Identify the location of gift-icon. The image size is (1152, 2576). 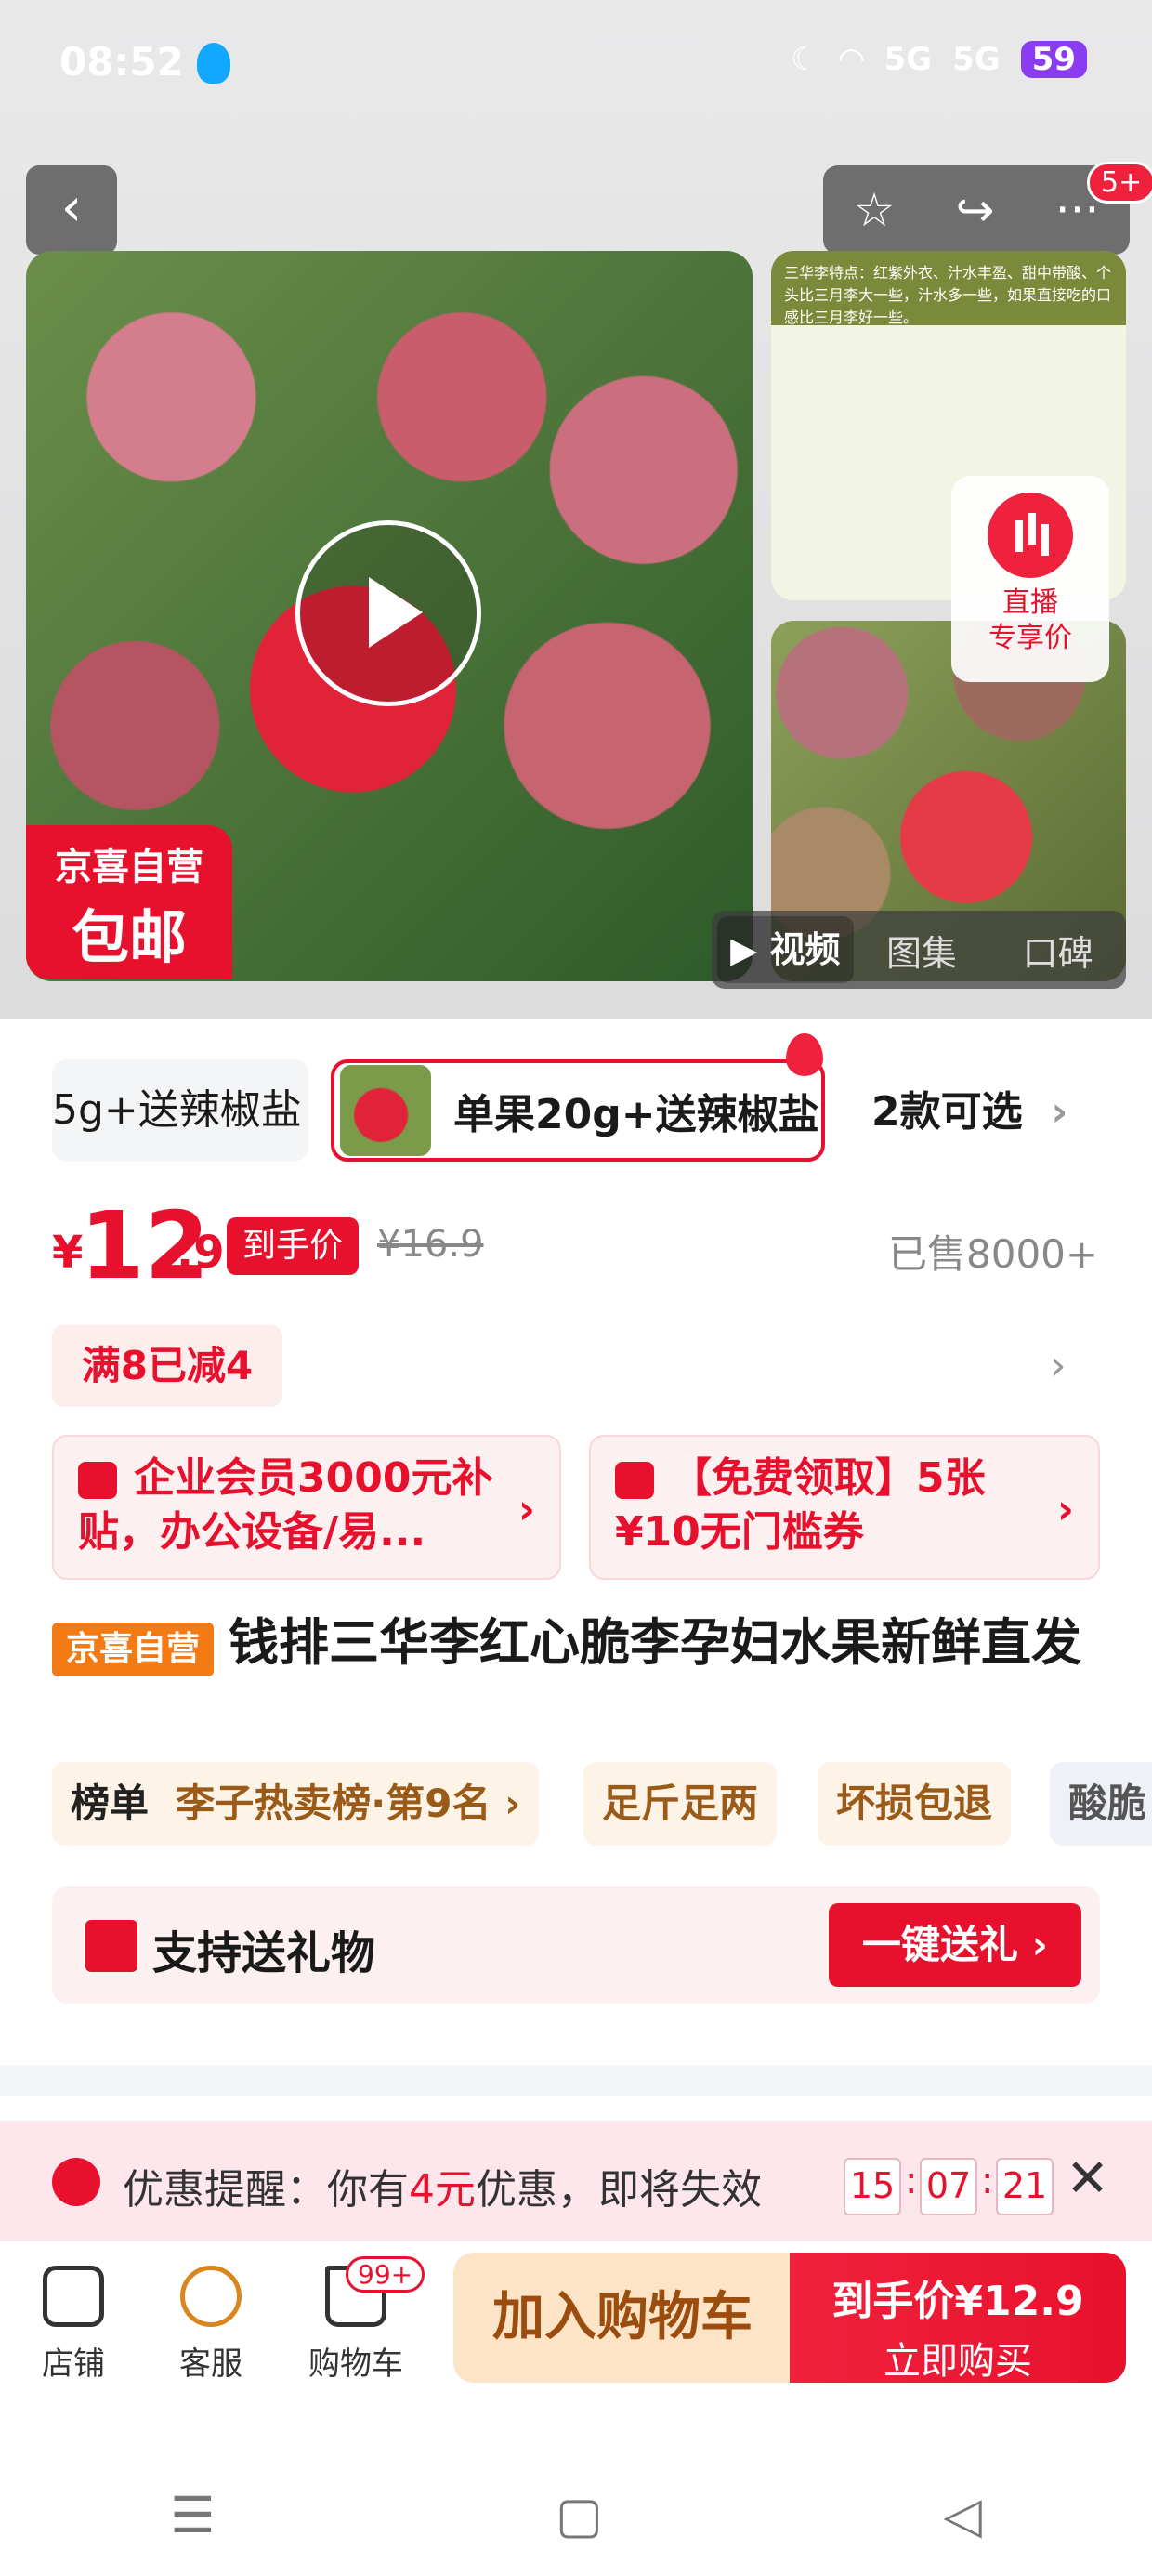
(111, 1946).